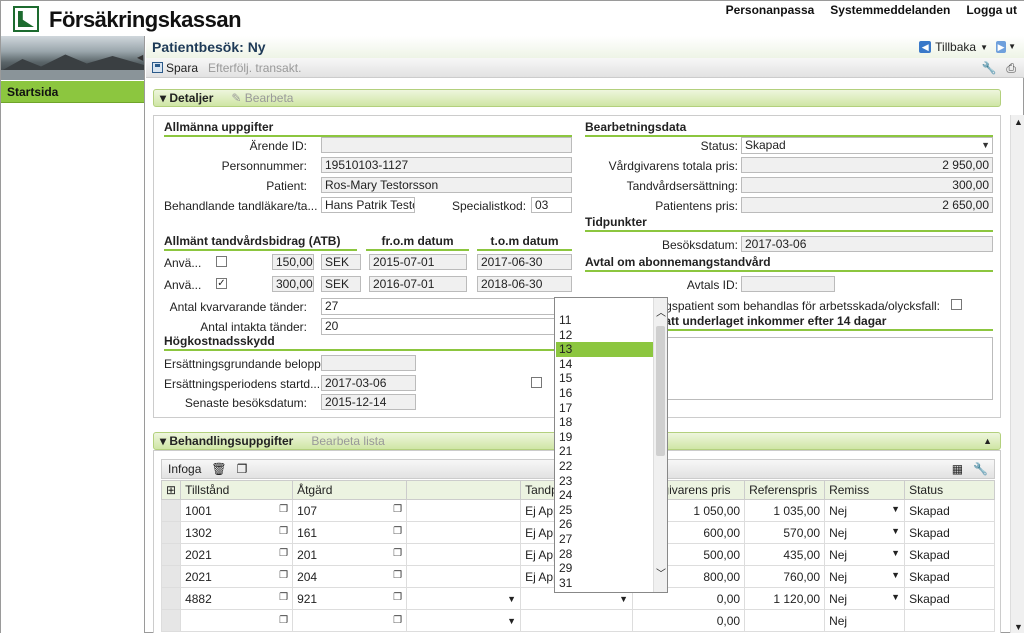 The height and width of the screenshot is (633, 1024). Describe the element at coordinates (237, 620) in the screenshot. I see `cell-tillstand: ❐` at that location.